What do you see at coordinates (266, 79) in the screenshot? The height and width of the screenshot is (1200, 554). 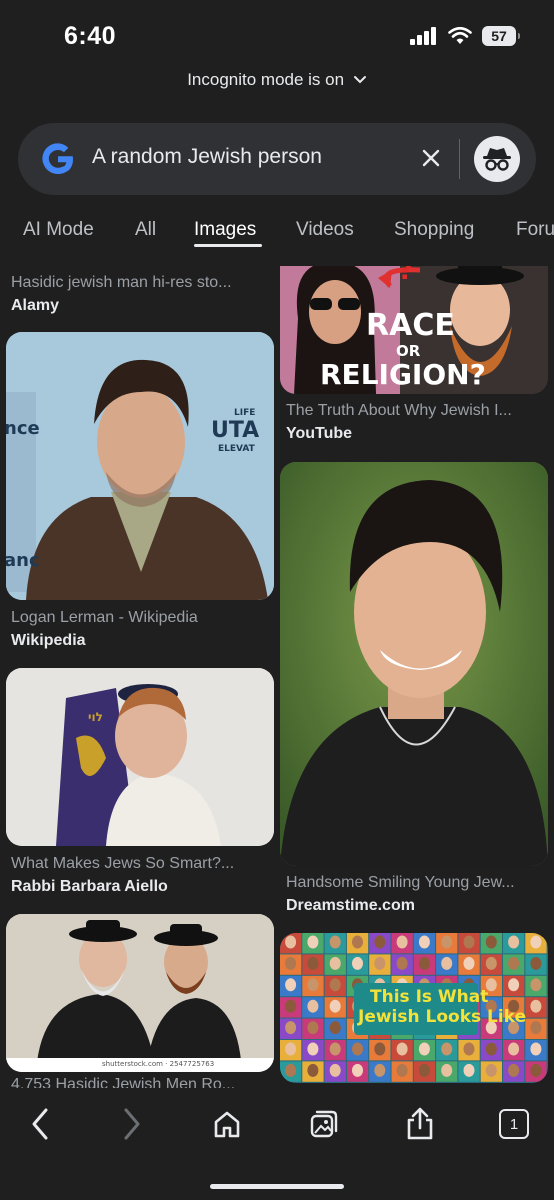 I see `incognito-banner-label: Incognito mode is on` at bounding box center [266, 79].